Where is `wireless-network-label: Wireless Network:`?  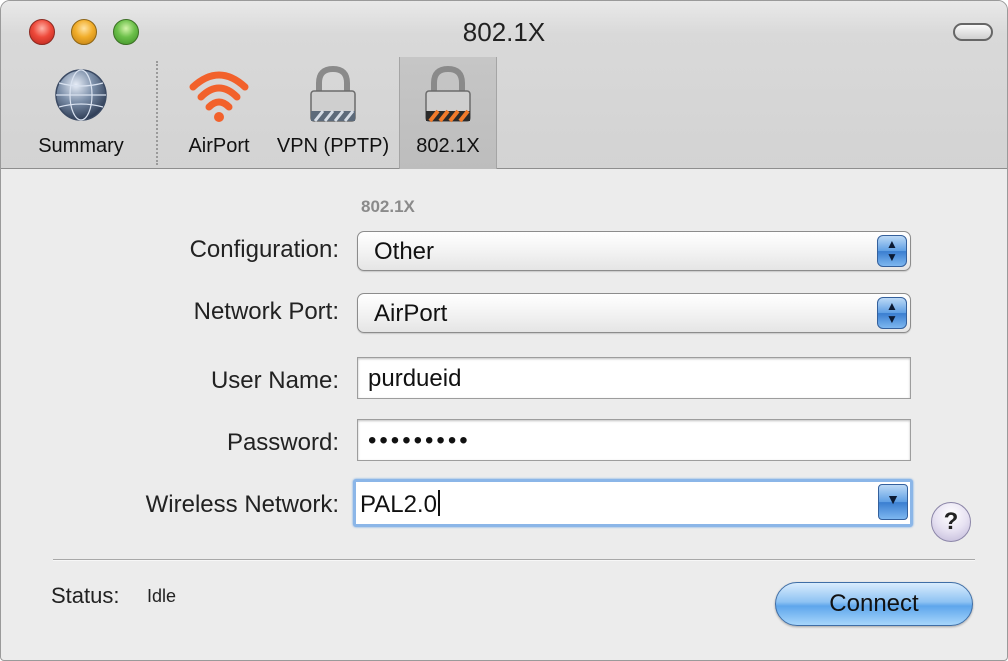 wireless-network-label: Wireless Network: is located at coordinates (242, 504).